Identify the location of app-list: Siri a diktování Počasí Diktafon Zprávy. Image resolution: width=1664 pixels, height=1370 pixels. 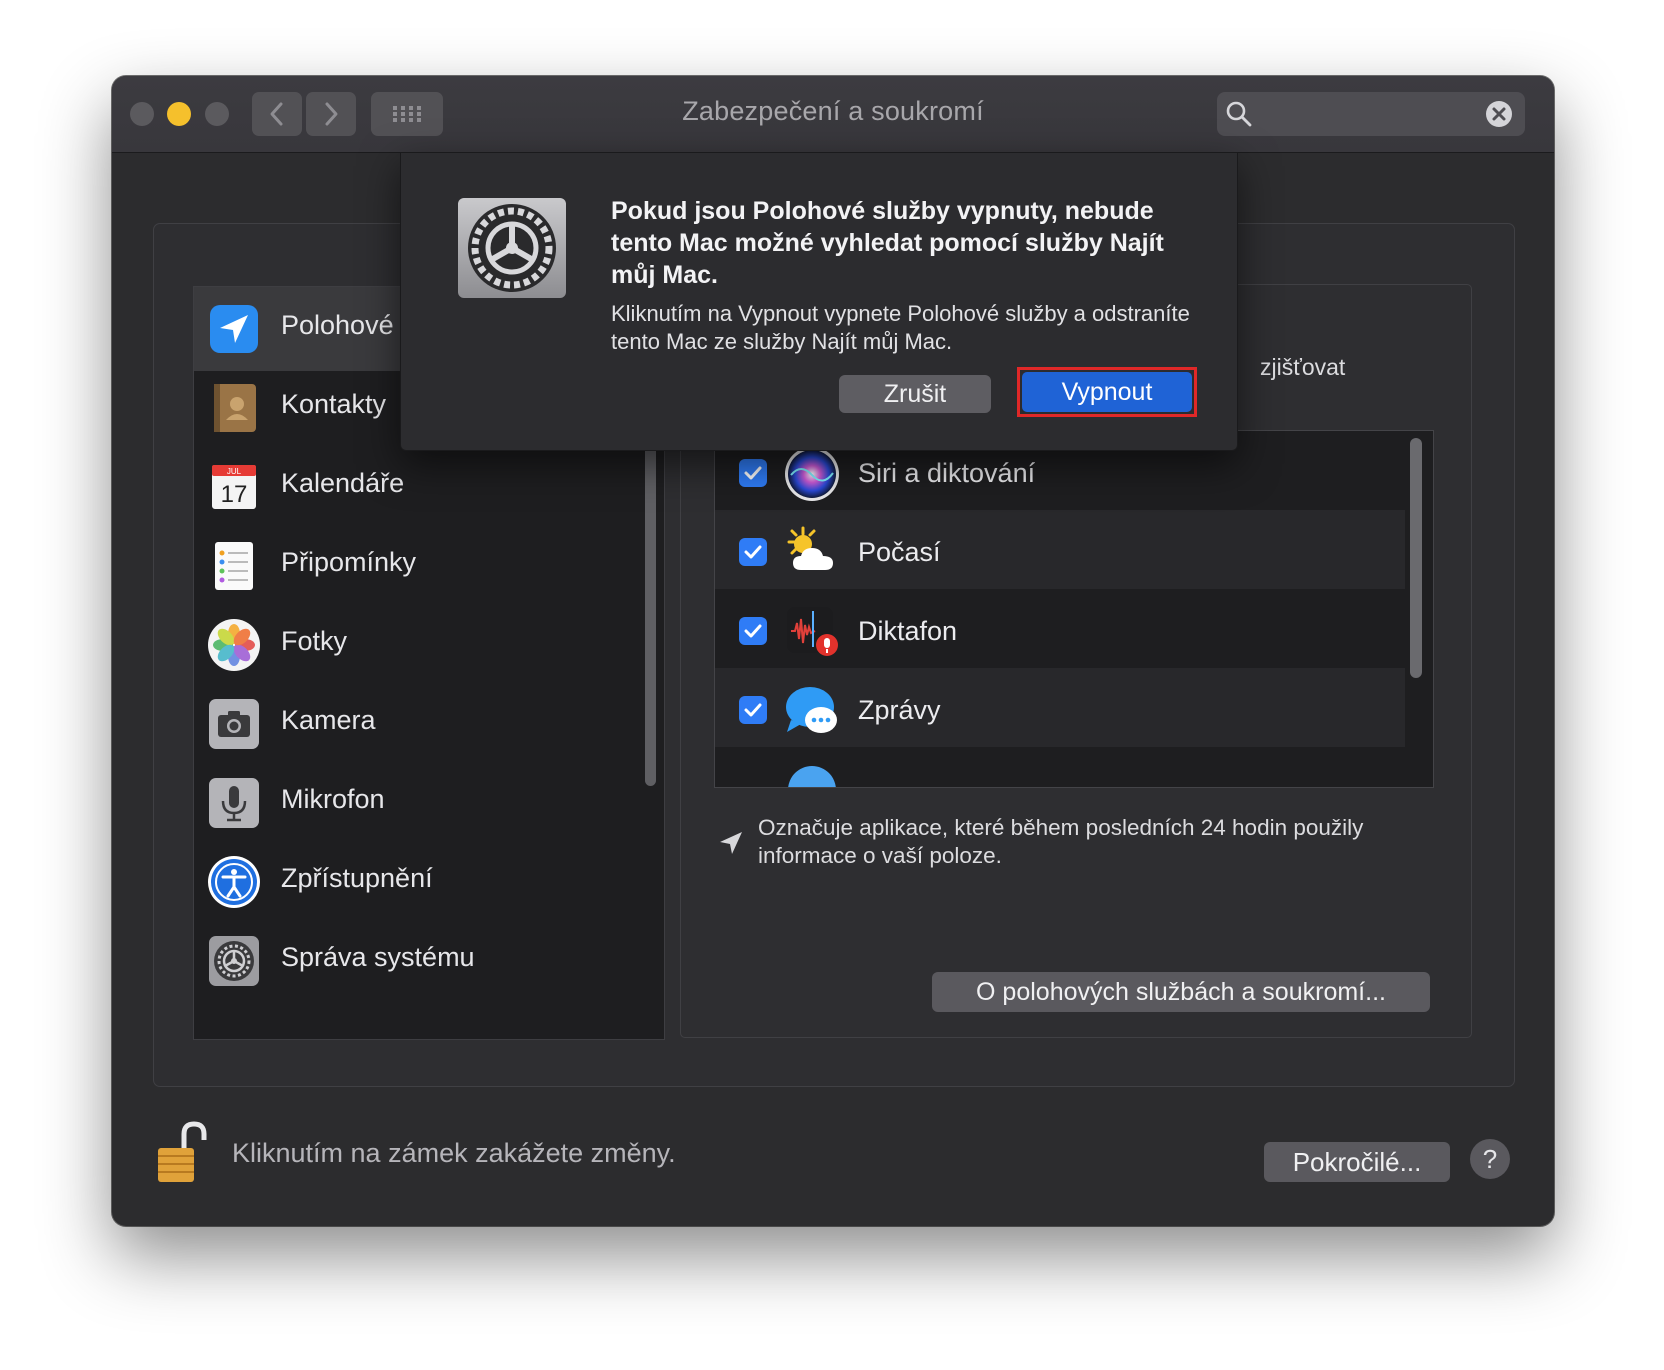
(1074, 609).